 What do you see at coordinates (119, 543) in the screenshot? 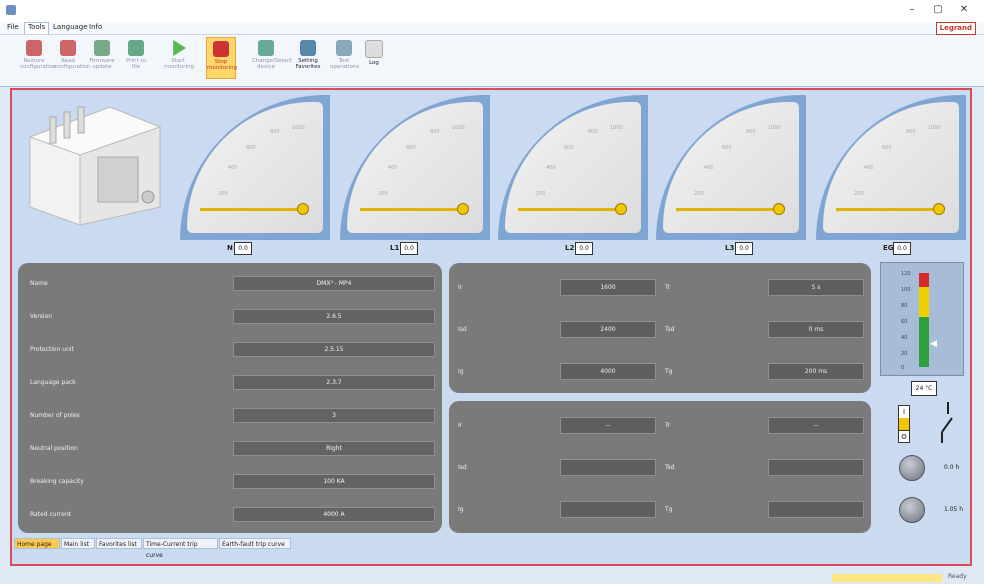
I see `tab-favorites-list: Favorites list` at bounding box center [119, 543].